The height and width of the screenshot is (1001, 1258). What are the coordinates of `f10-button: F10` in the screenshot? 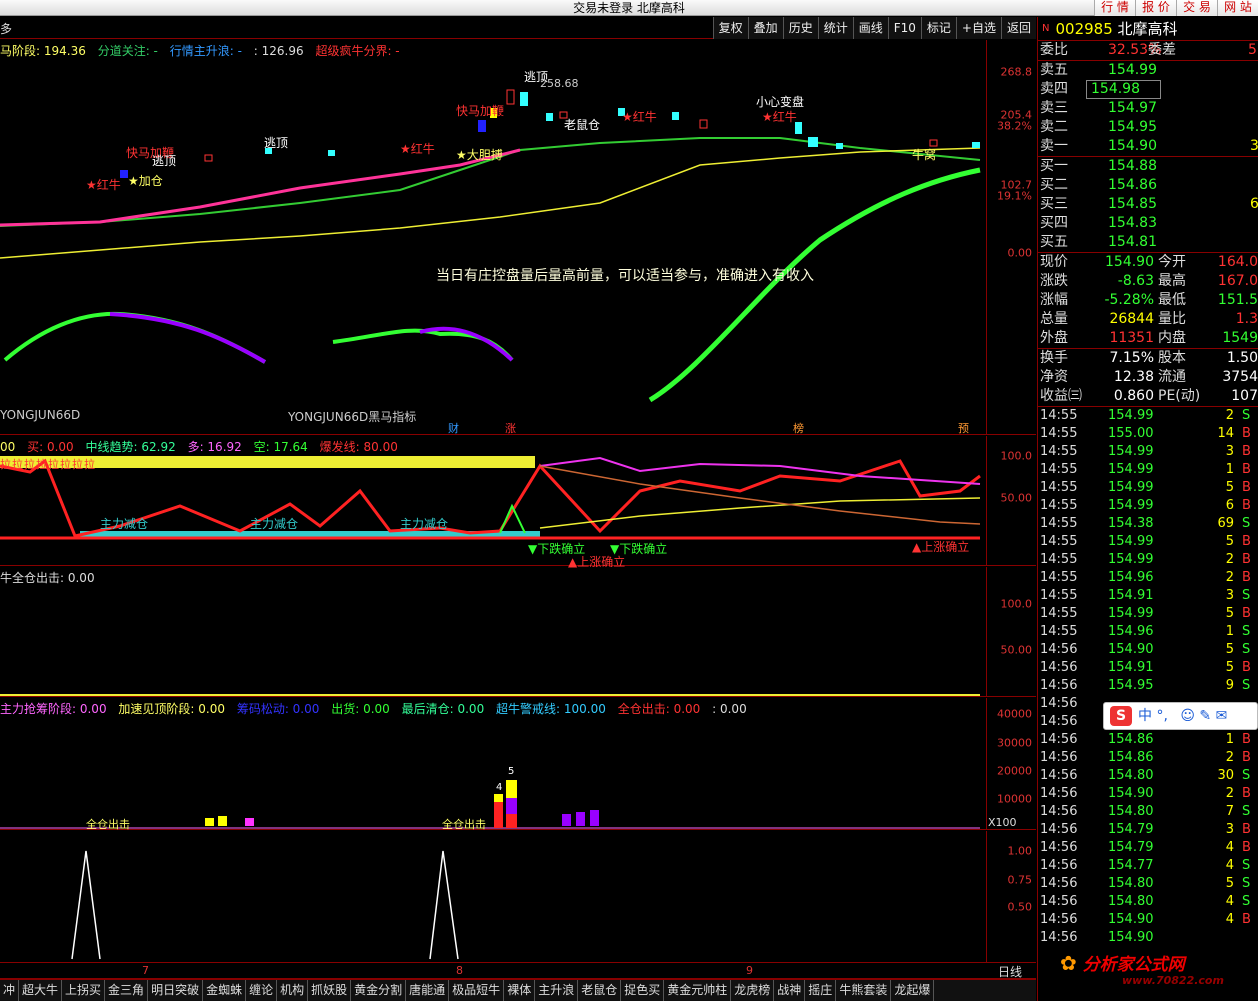 It's located at (904, 28).